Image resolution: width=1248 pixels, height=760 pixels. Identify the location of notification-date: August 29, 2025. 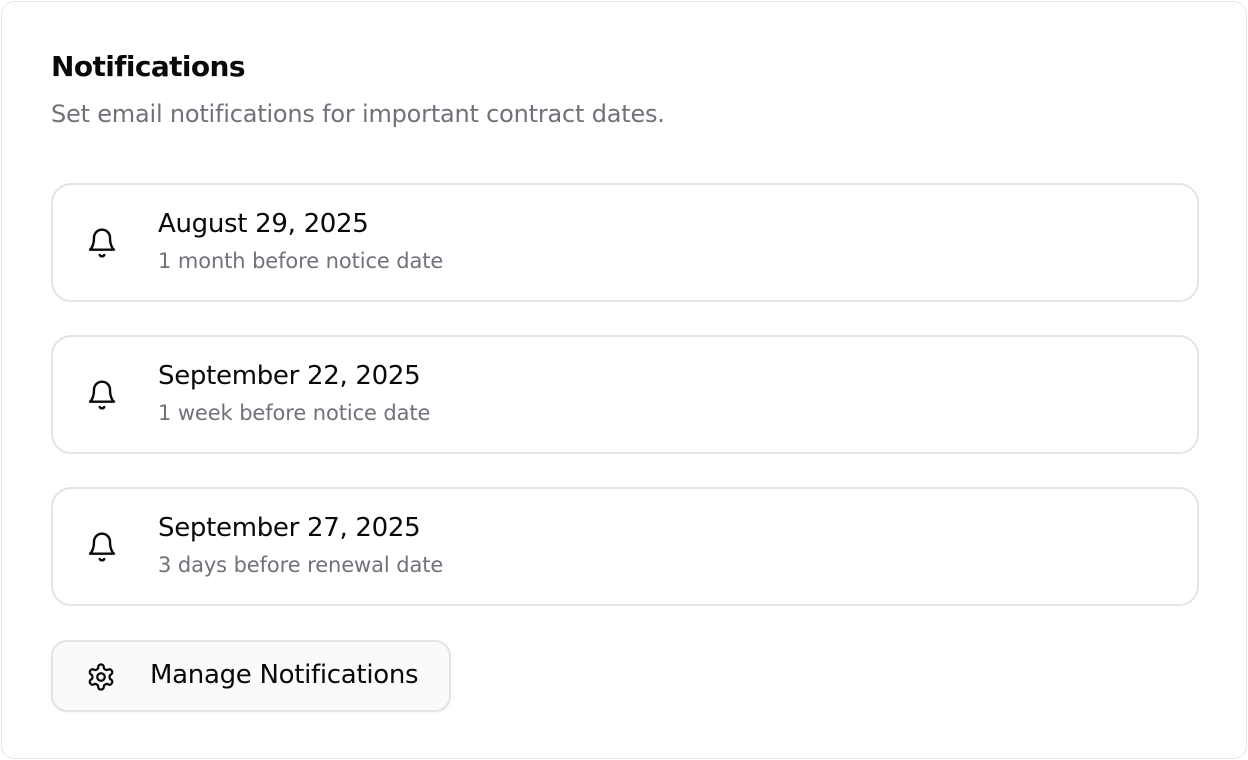
(263, 224).